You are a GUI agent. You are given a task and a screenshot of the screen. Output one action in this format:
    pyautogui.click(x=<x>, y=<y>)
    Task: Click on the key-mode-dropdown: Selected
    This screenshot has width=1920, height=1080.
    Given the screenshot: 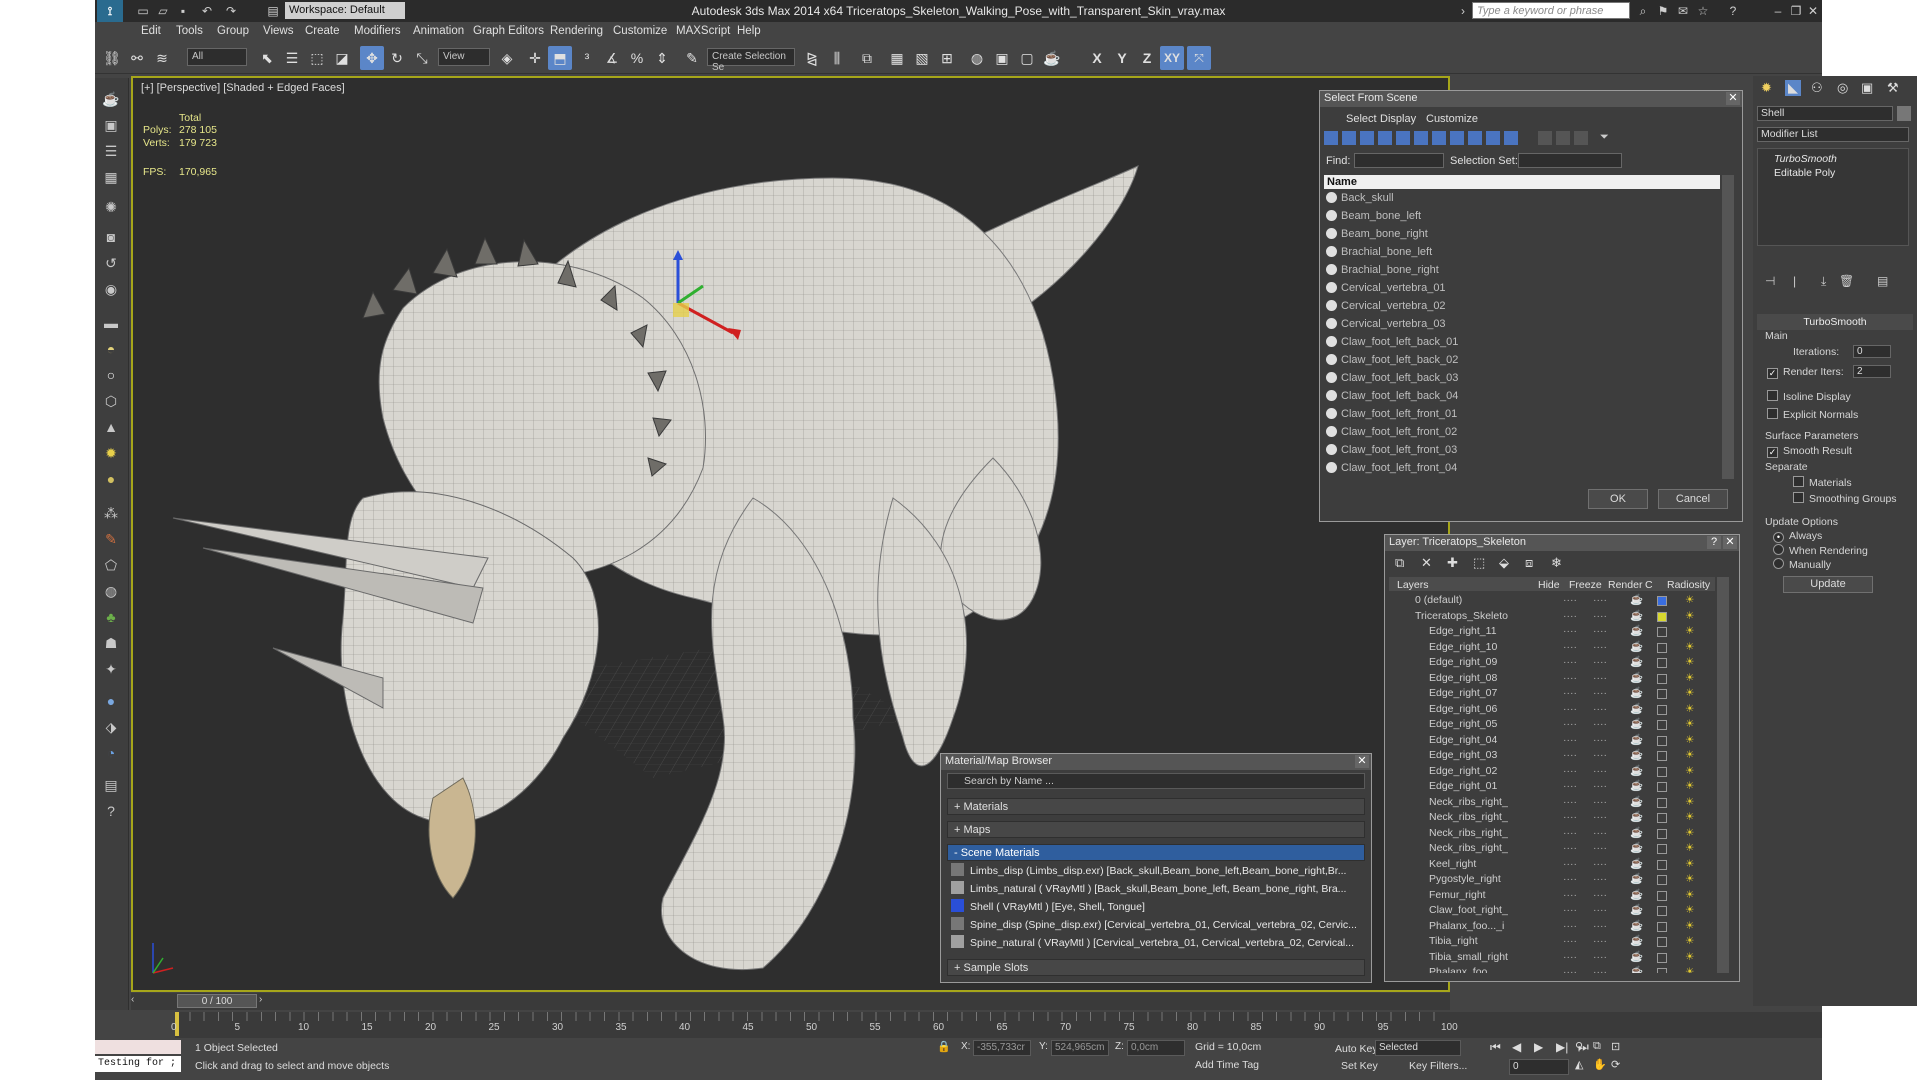 What is the action you would take?
    pyautogui.click(x=1418, y=1048)
    